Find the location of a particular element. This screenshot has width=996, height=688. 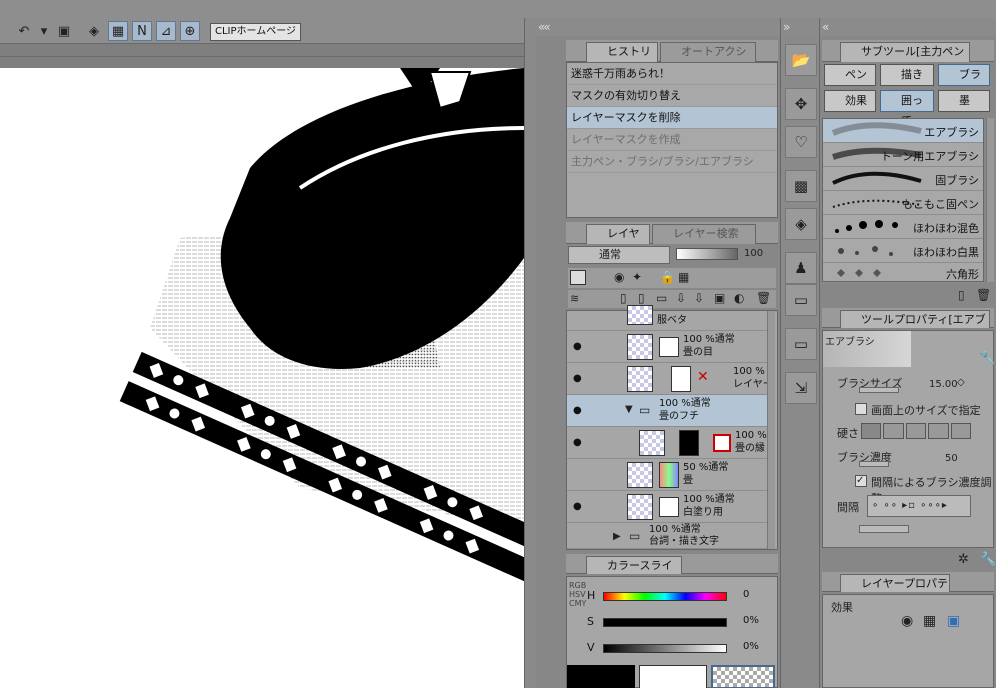

mask-link-icon is located at coordinates (722, 443).